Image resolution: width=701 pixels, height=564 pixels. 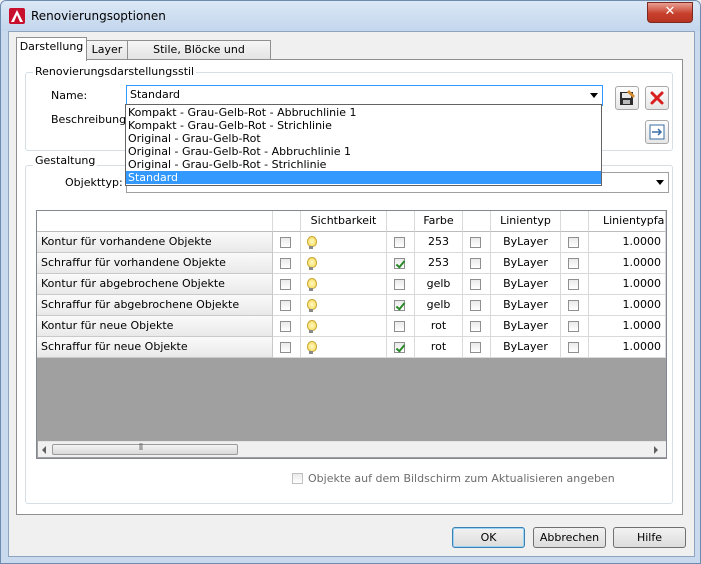 I want to click on cancel-button: Abbrechen, so click(x=569, y=537).